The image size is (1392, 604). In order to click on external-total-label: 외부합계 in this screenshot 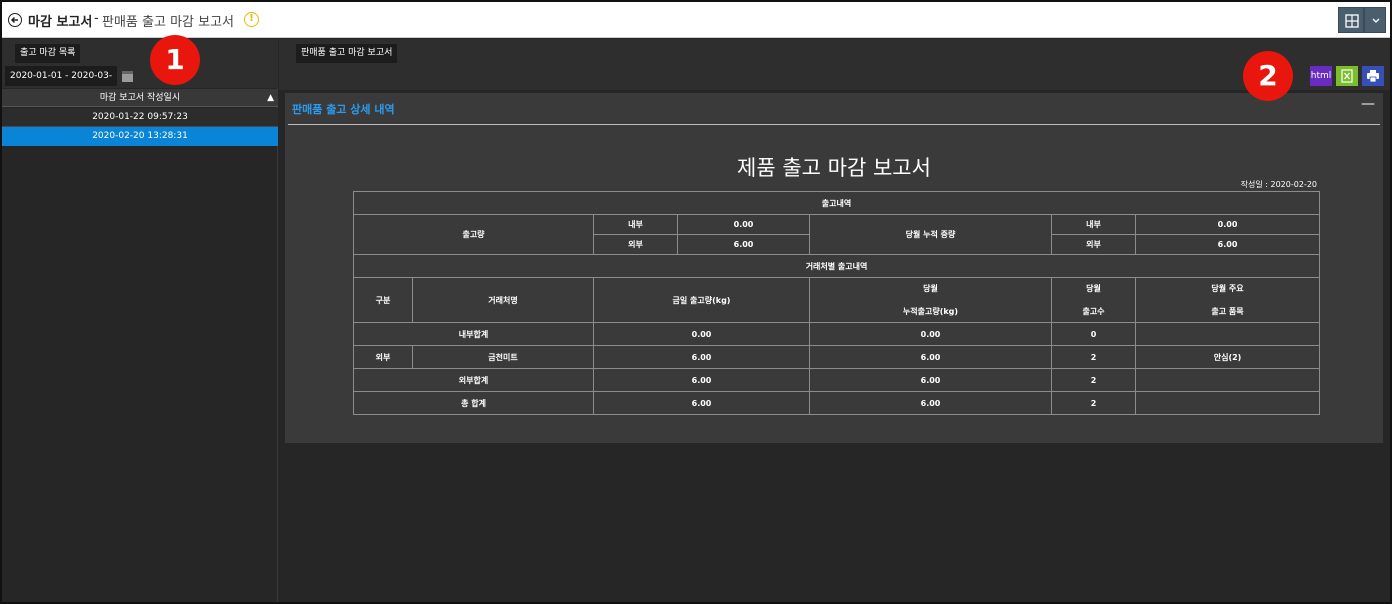, I will do `click(473, 380)`.